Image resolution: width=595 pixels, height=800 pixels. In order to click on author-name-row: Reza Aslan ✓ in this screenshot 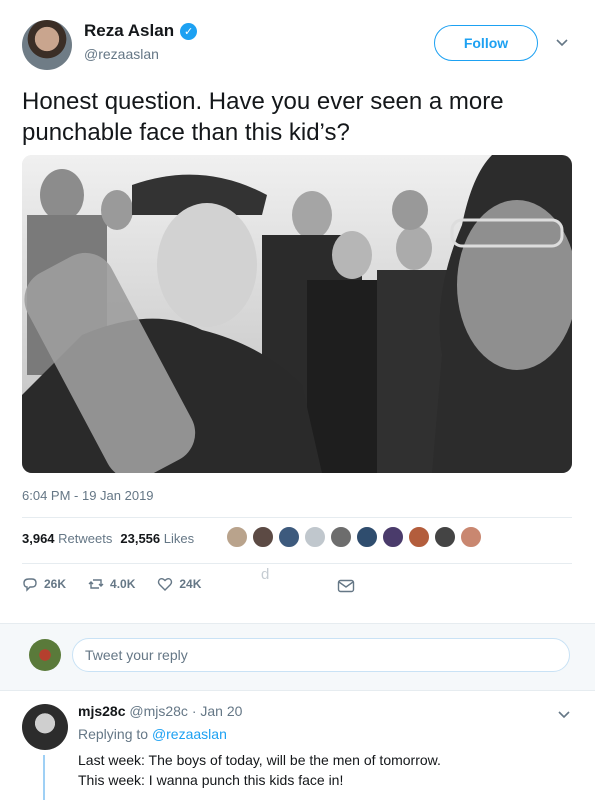, I will do `click(141, 31)`.